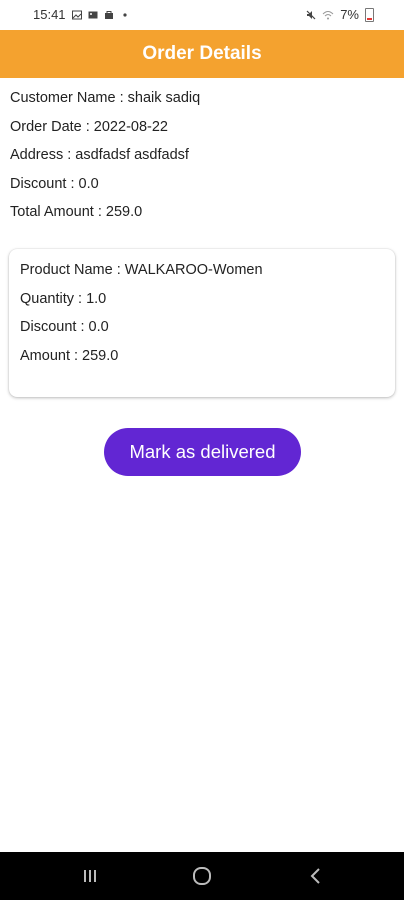  Describe the element at coordinates (64, 327) in the screenshot. I see `product-discount: Discount : 0.0` at that location.